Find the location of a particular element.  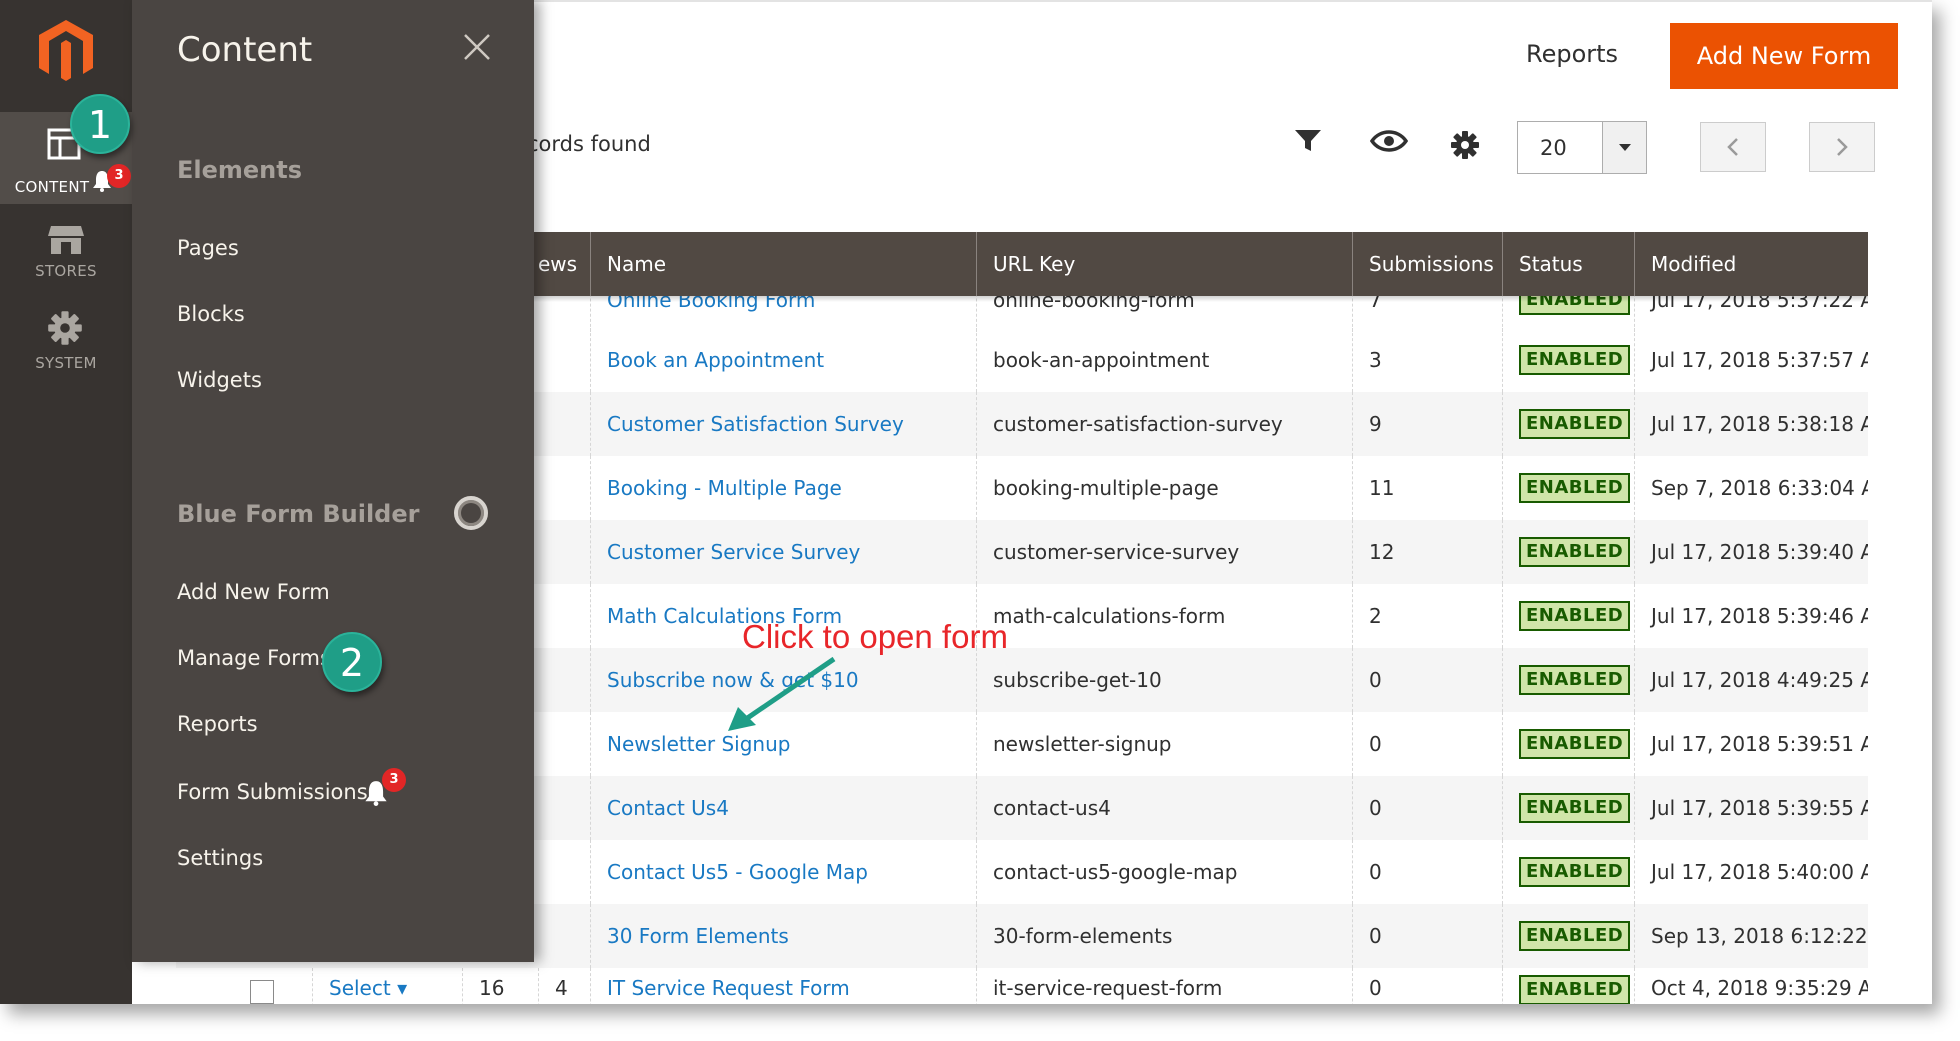

per-page-dropdown-button is located at coordinates (1624, 147).